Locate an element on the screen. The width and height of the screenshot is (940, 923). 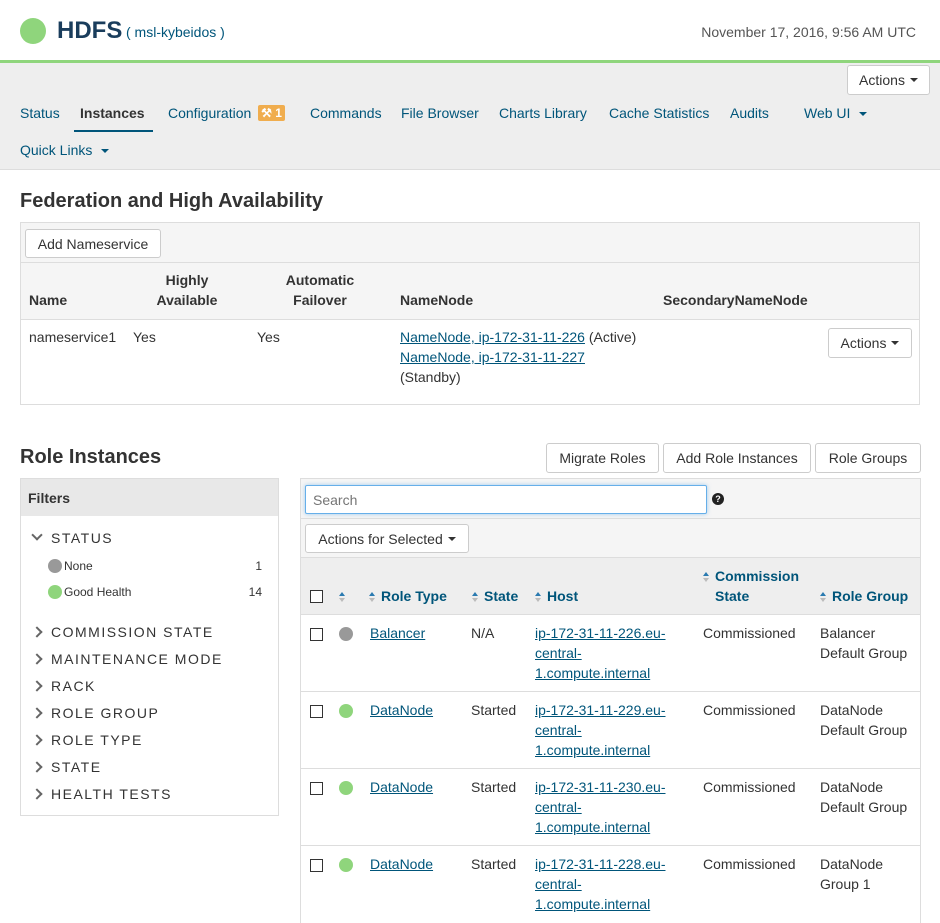
filter-status-toggle: STATUS is located at coordinates (72, 537).